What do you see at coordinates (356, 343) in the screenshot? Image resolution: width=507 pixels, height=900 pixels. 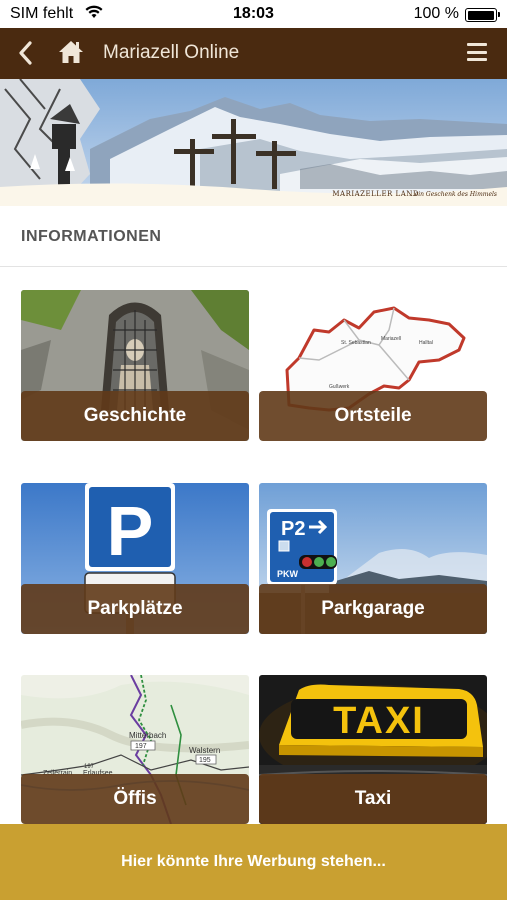 I see `map-label-st-sebastian: St. Sebastian` at bounding box center [356, 343].